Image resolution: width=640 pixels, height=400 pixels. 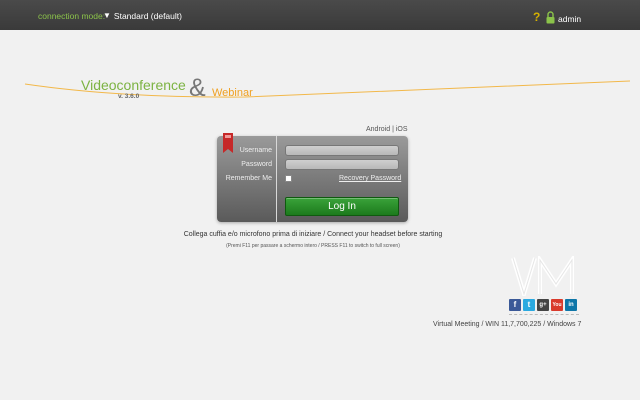 I want to click on password-label: Password, so click(x=256, y=164).